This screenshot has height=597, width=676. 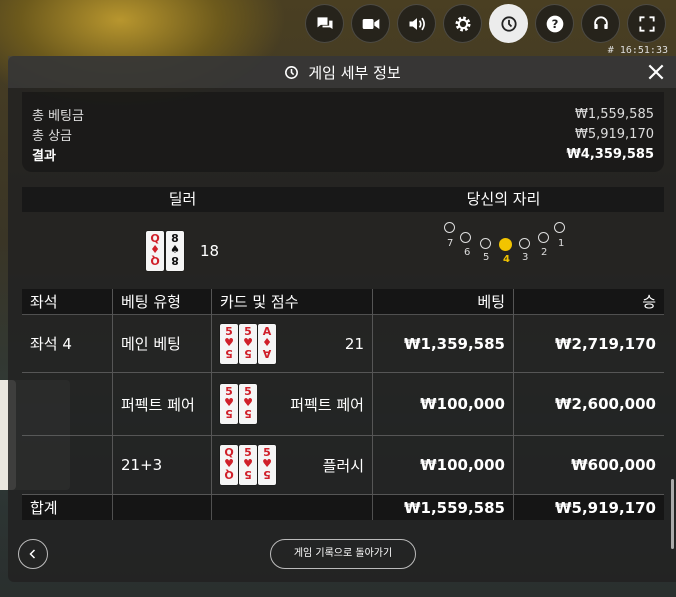 I want to click on round-clock: # 16:51:33, so click(x=637, y=50).